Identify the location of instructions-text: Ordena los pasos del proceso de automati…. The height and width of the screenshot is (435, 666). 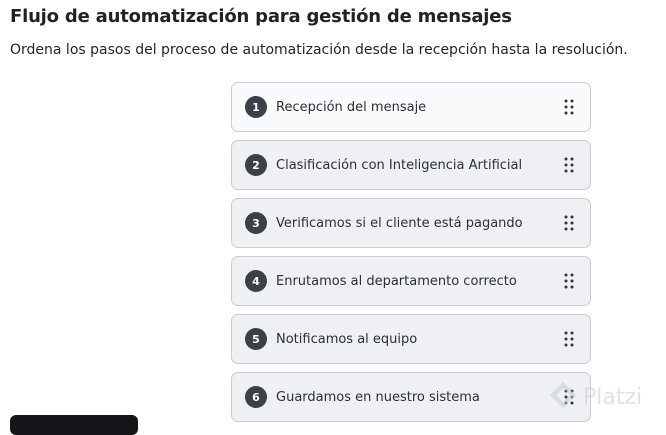
(319, 50).